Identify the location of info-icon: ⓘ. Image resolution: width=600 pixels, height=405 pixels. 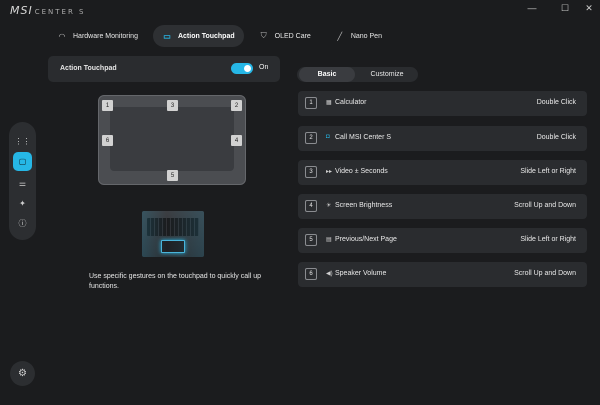
(22, 223).